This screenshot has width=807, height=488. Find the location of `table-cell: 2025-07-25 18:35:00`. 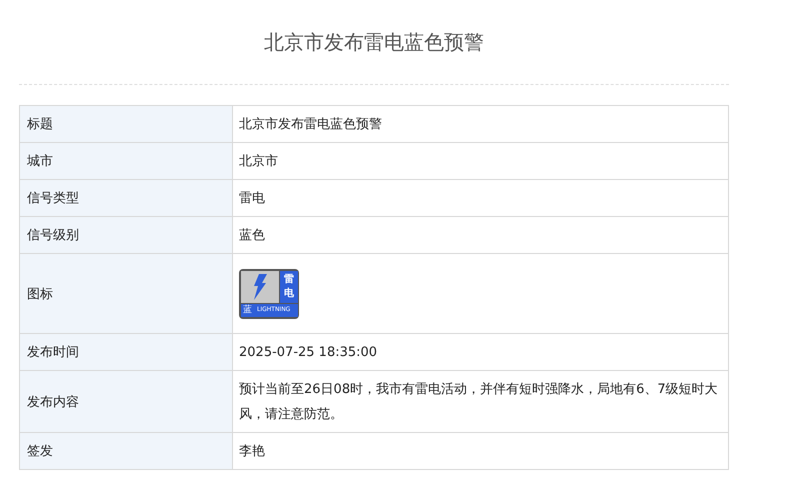

table-cell: 2025-07-25 18:35:00 is located at coordinates (308, 352).